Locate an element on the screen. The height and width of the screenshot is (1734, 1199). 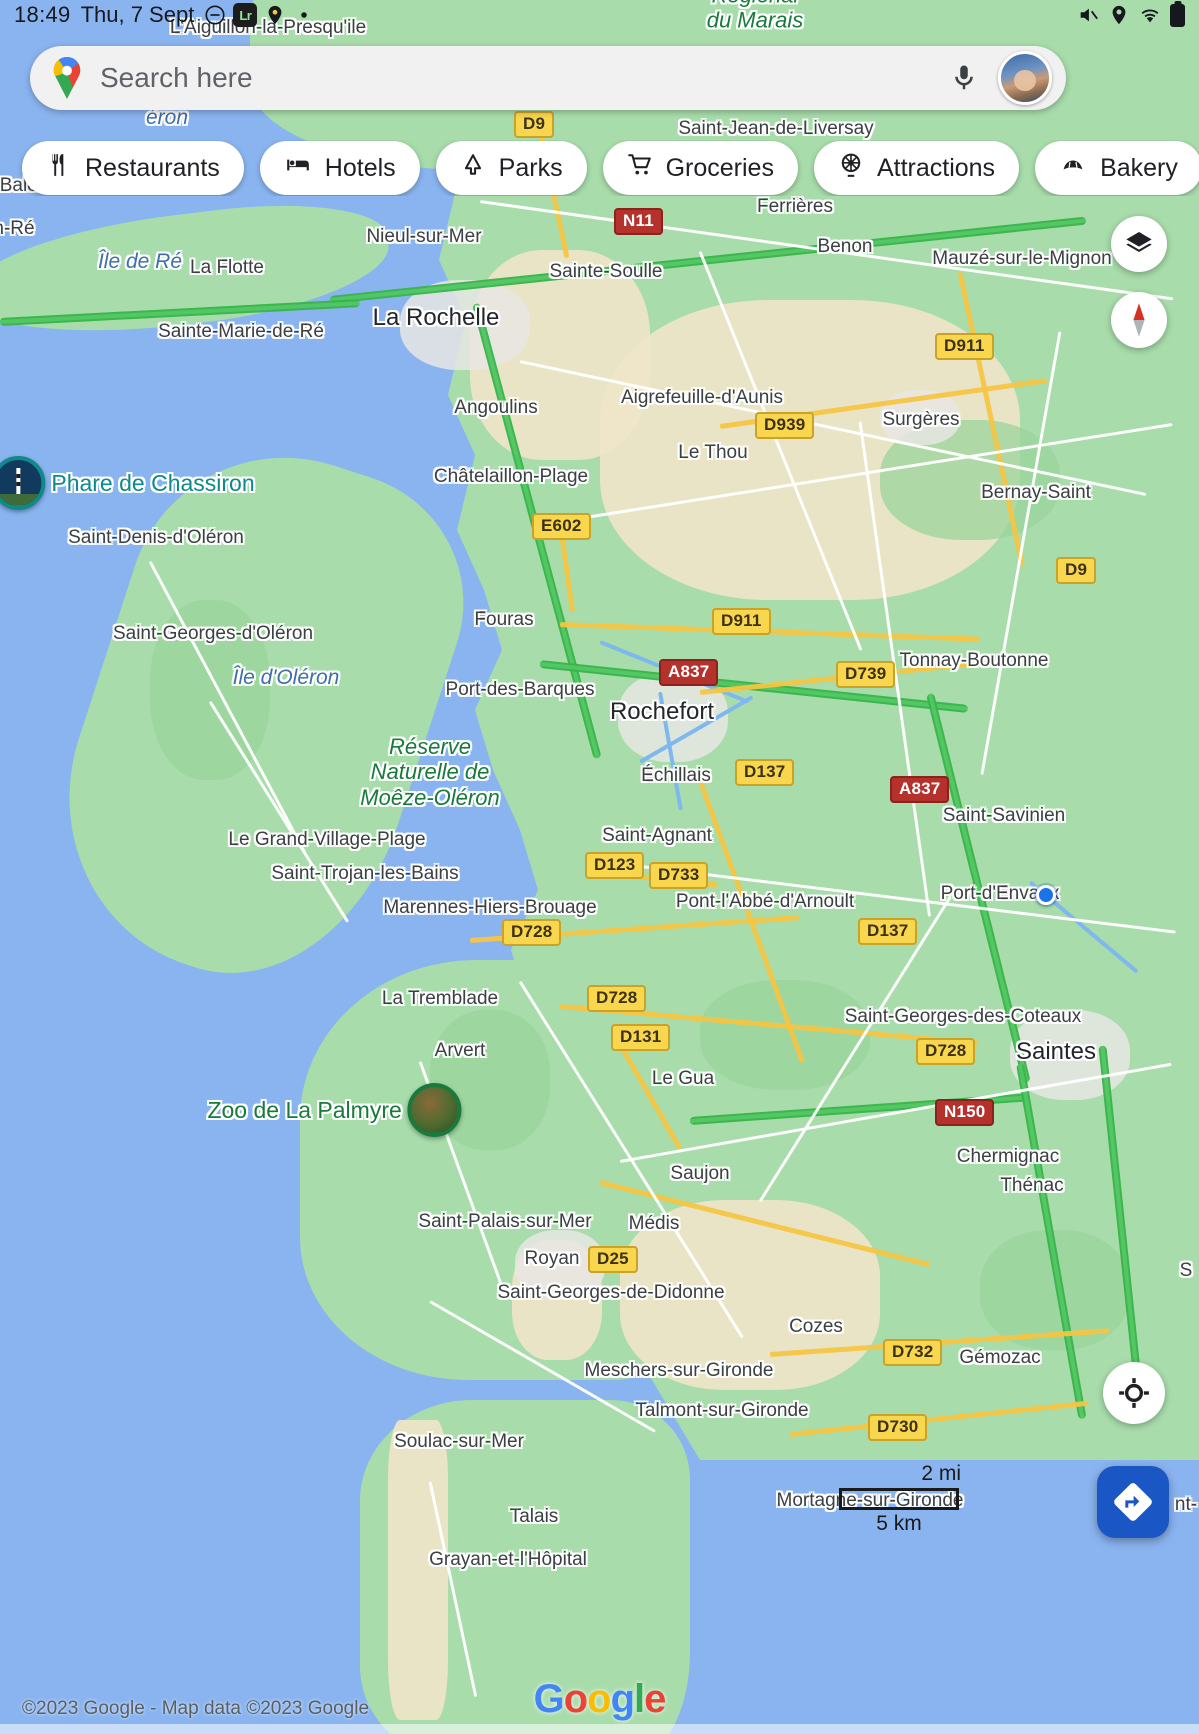
logo-letter-g1: G is located at coordinates (549, 1699).